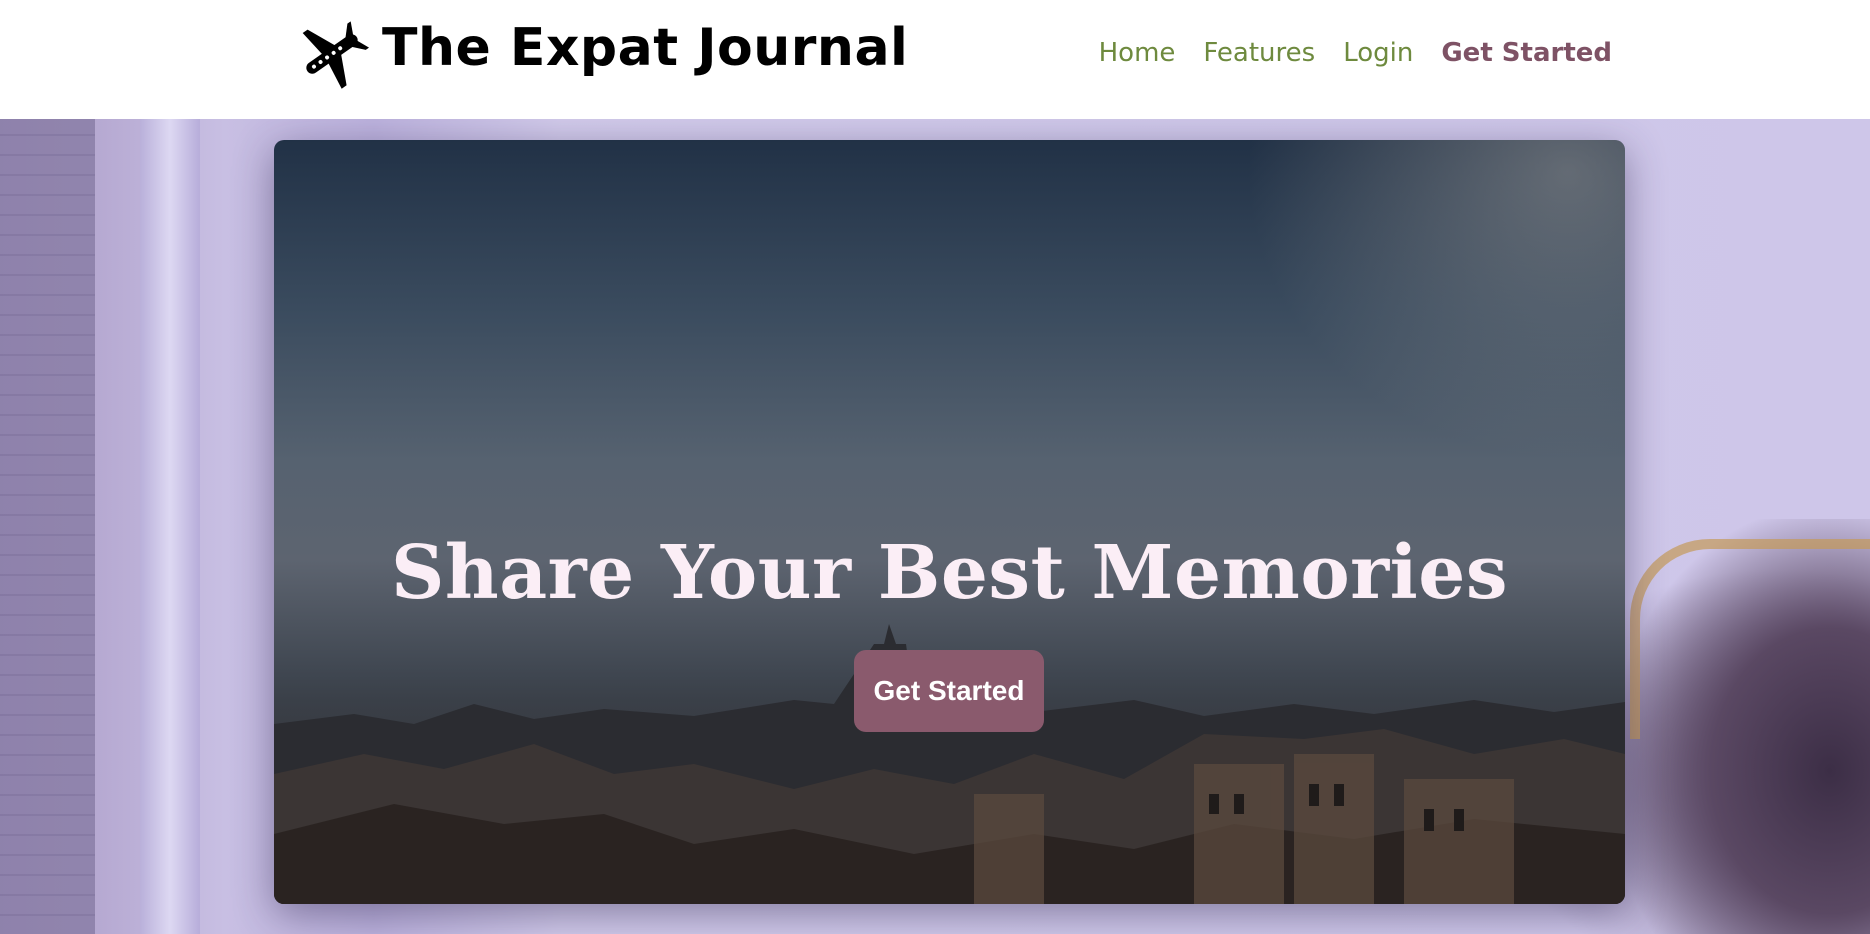  What do you see at coordinates (1259, 53) in the screenshot?
I see `nav-features-link: Features` at bounding box center [1259, 53].